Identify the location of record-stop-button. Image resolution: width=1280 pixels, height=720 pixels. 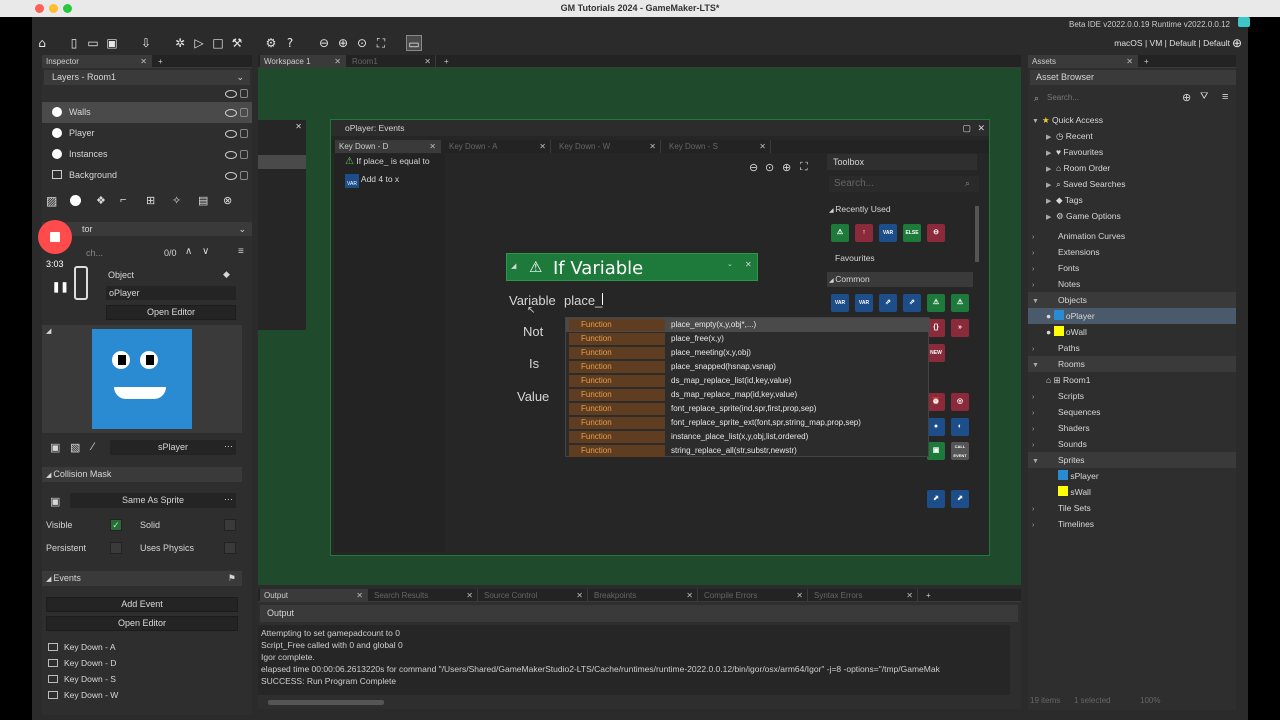
(55, 237).